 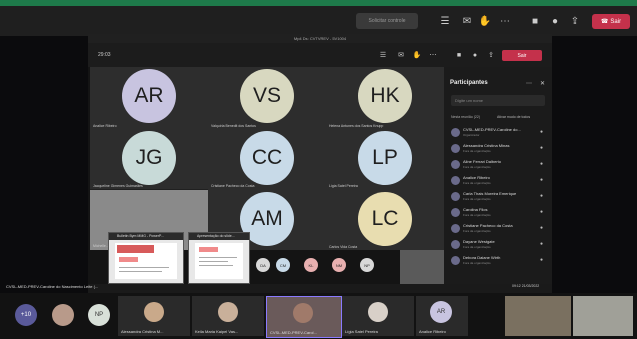 What do you see at coordinates (401, 55) in the screenshot?
I see `inner-chat-icon: ✉` at bounding box center [401, 55].